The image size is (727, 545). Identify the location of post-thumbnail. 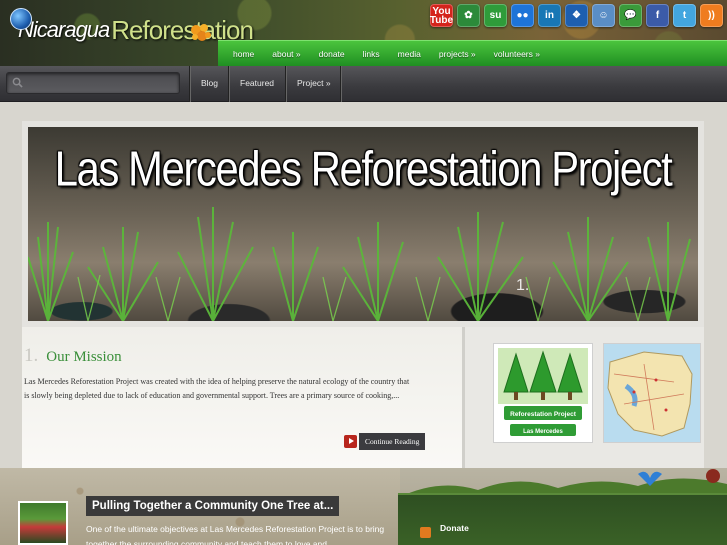
(43, 523).